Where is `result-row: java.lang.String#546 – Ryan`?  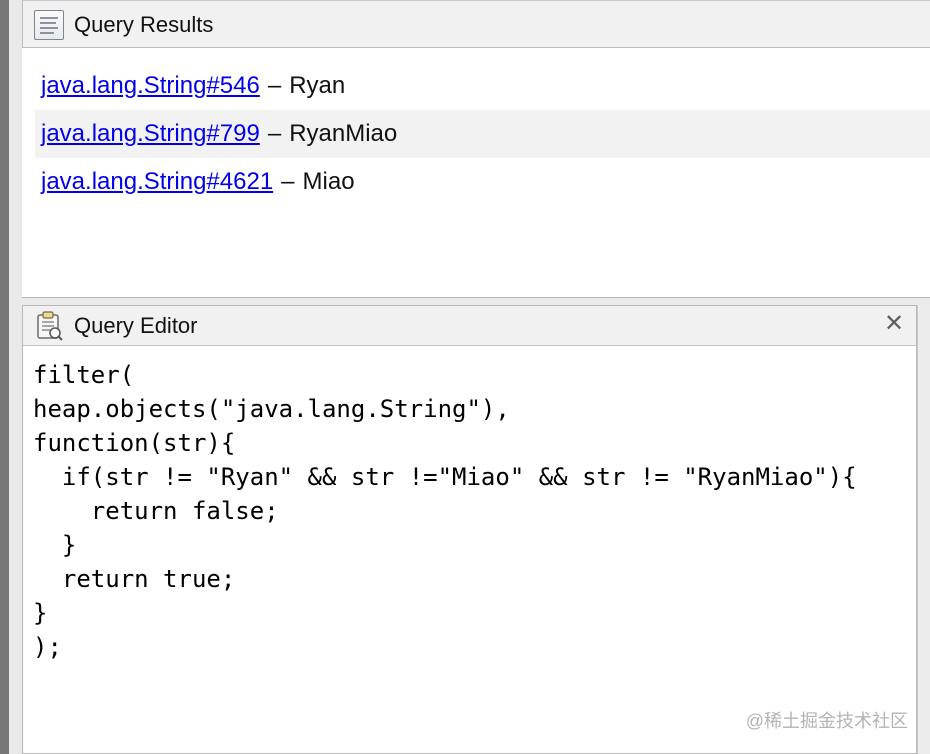 result-row: java.lang.String#546 – Ryan is located at coordinates (482, 86).